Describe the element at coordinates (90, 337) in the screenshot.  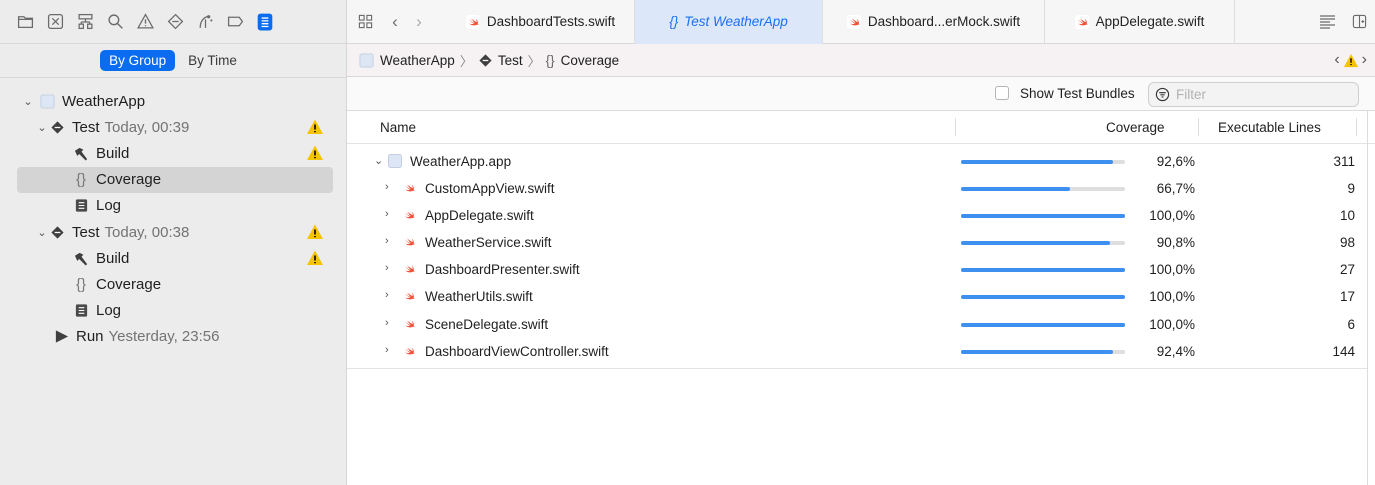
I see `tree-item-label: Run` at that location.